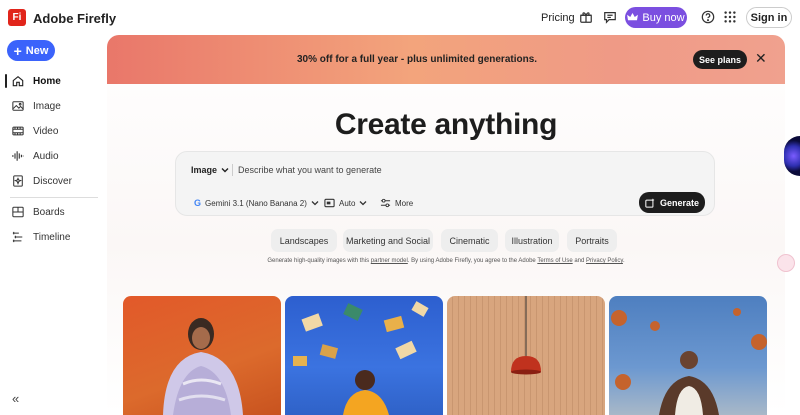 The width and height of the screenshot is (800, 415). I want to click on gallery-image-basketballs, so click(688, 355).